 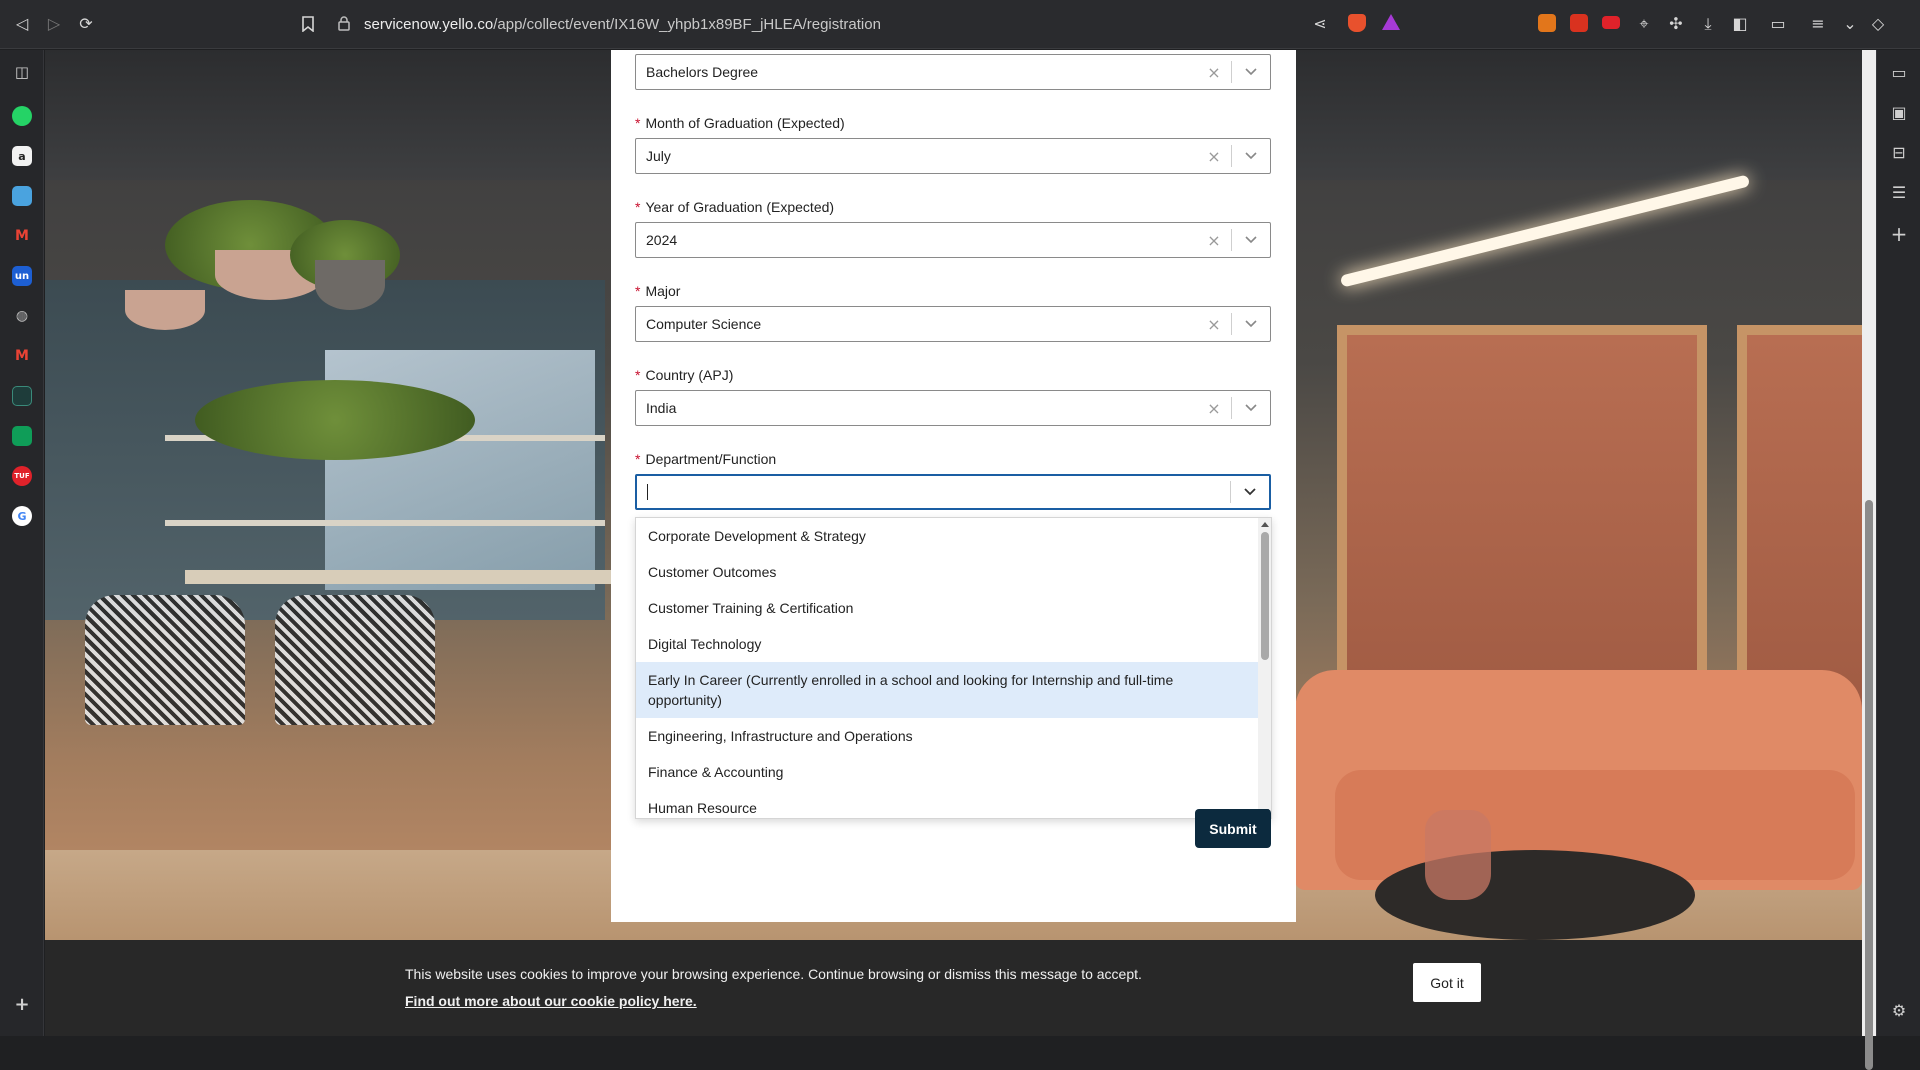 I want to click on right-sidebar: ▭ ▣ ⊟ ☰ + ⚙, so click(x=1898, y=543).